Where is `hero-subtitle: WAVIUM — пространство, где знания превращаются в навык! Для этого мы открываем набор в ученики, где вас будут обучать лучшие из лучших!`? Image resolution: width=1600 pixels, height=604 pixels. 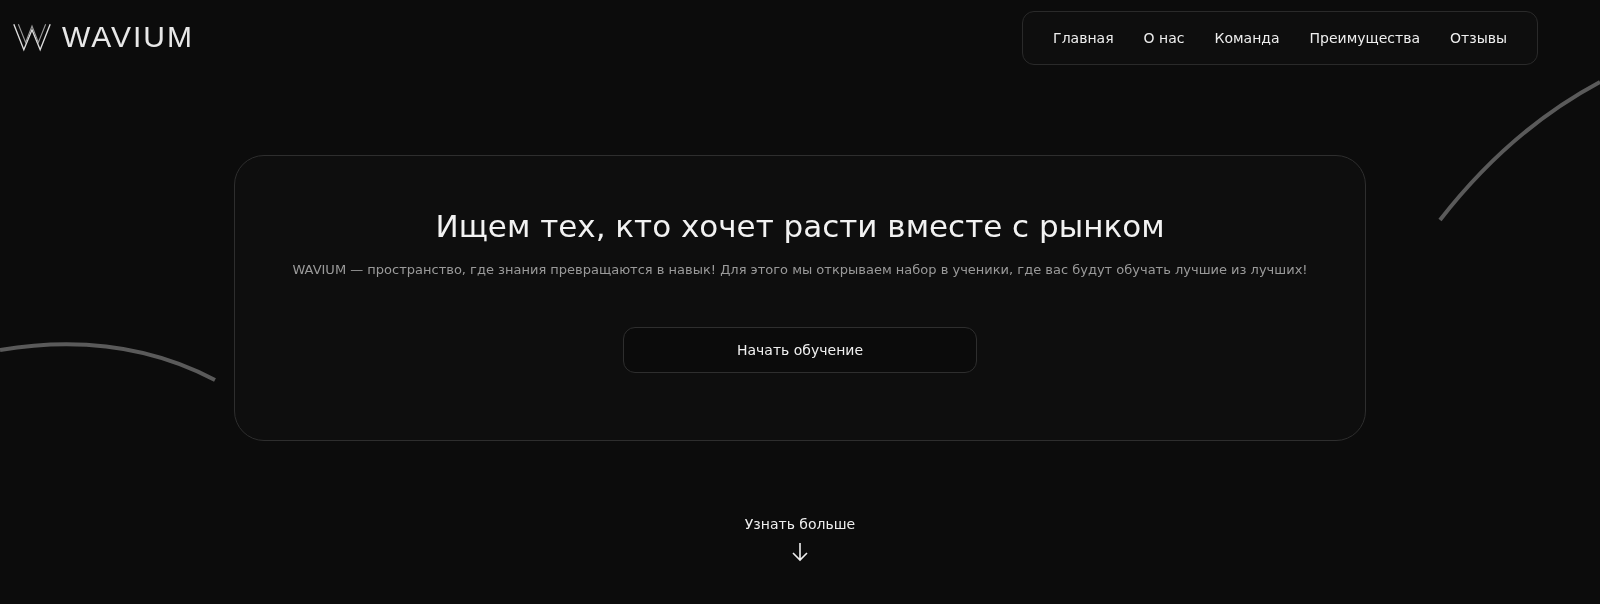 hero-subtitle: WAVIUM — пространство, где знания превращаются в навык! Для этого мы открываем набор в ученики, где вас будут обучать лучшие из лучших! is located at coordinates (800, 269).